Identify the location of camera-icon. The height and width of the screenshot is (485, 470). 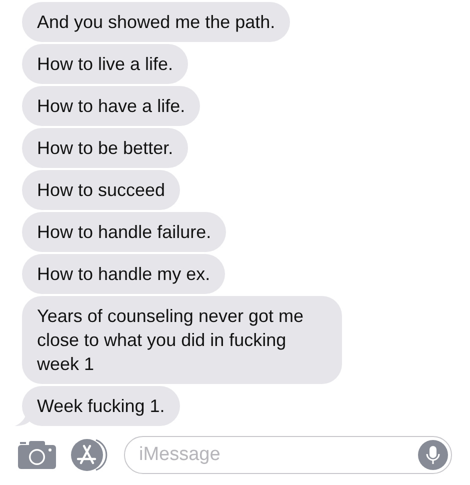
(37, 455).